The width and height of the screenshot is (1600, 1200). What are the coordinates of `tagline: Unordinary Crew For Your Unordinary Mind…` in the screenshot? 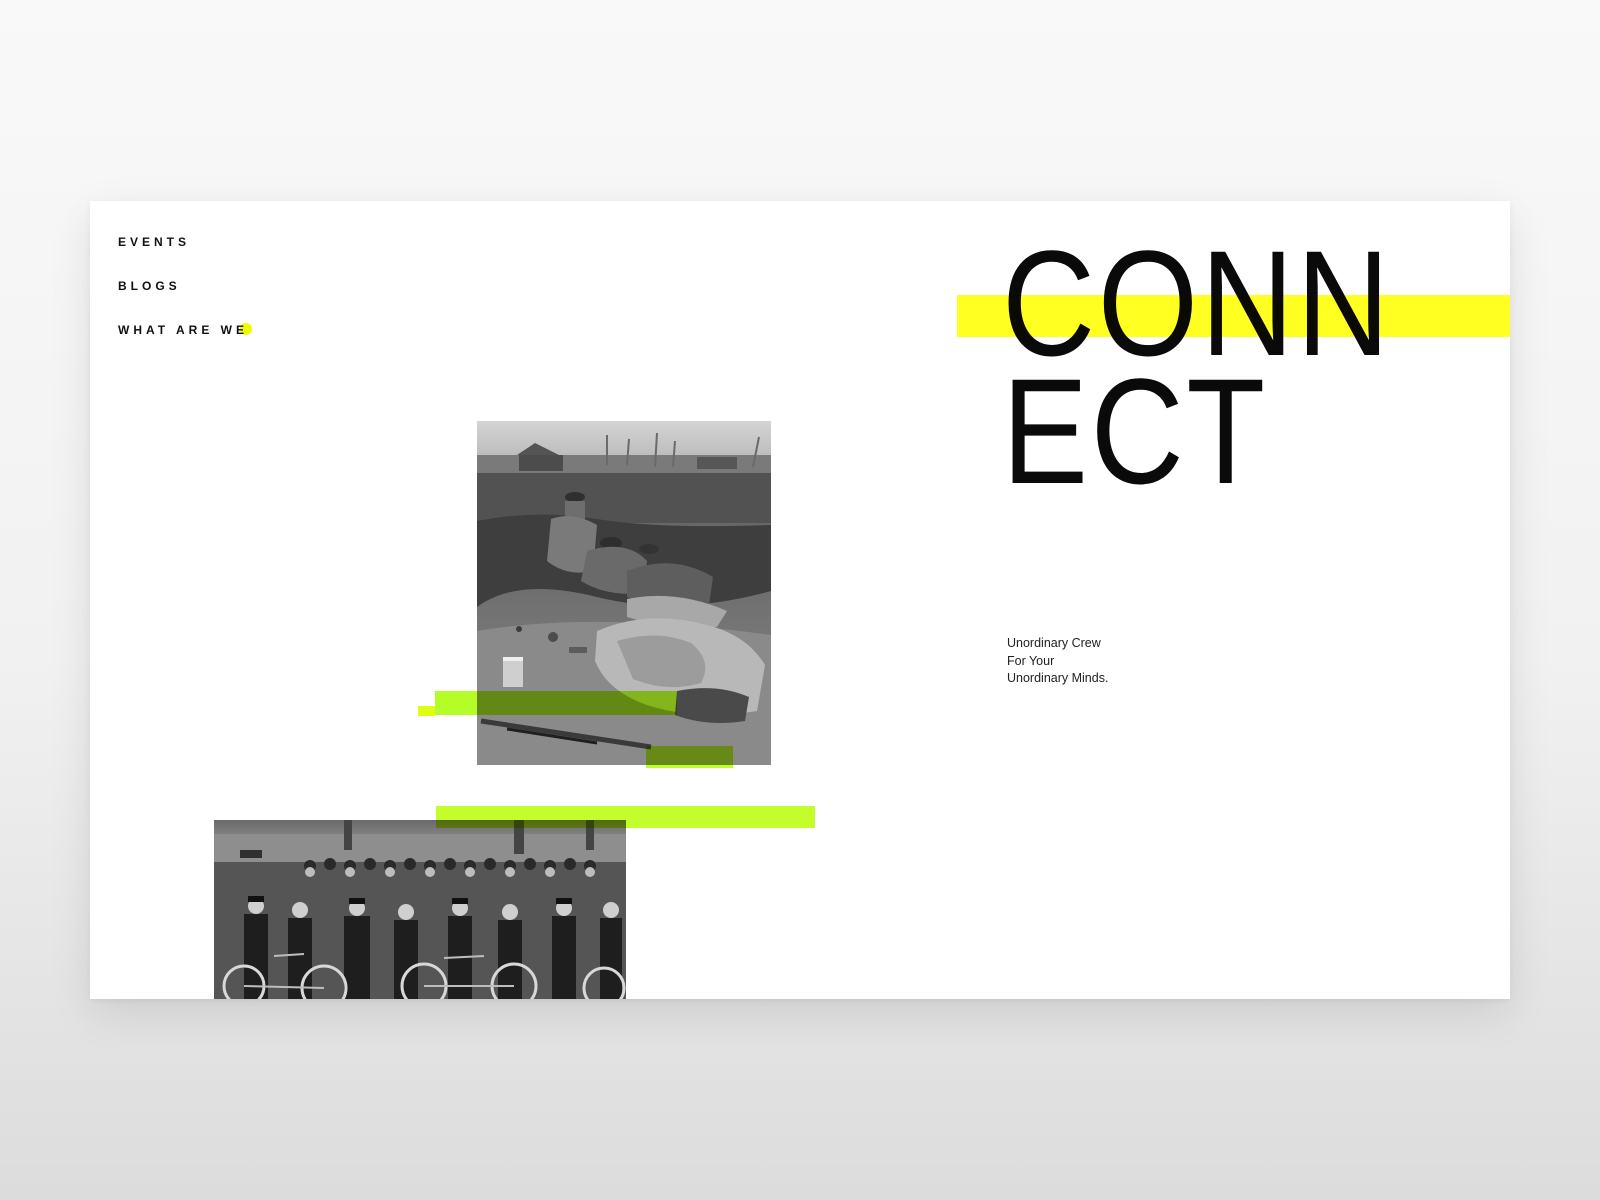 It's located at (1057, 661).